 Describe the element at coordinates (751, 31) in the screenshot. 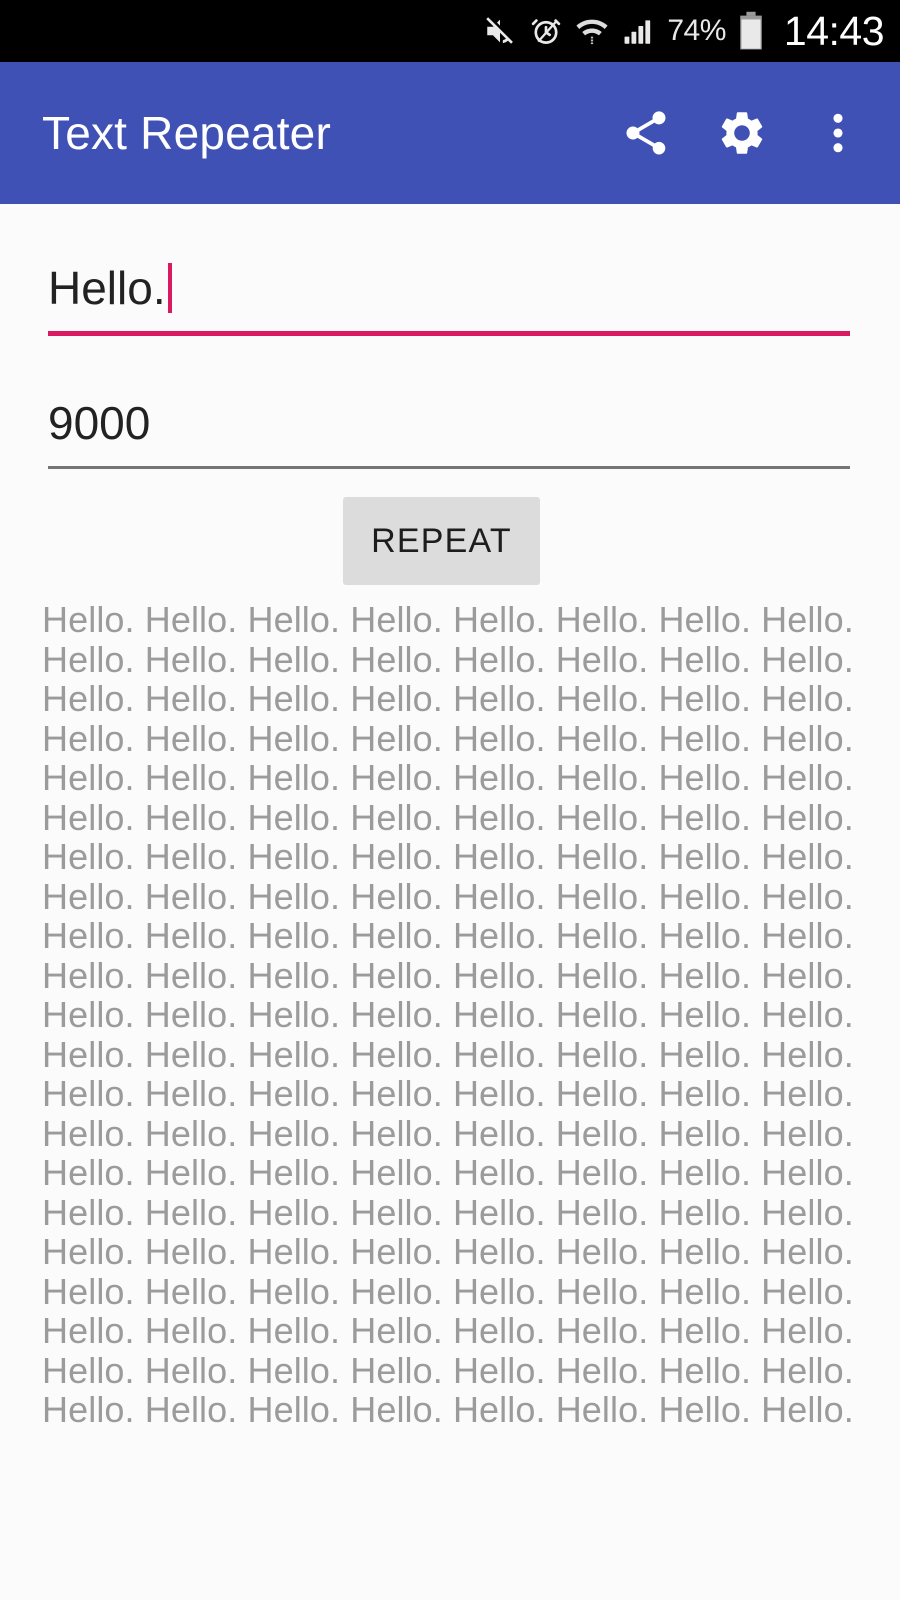

I see `battery-icon` at that location.